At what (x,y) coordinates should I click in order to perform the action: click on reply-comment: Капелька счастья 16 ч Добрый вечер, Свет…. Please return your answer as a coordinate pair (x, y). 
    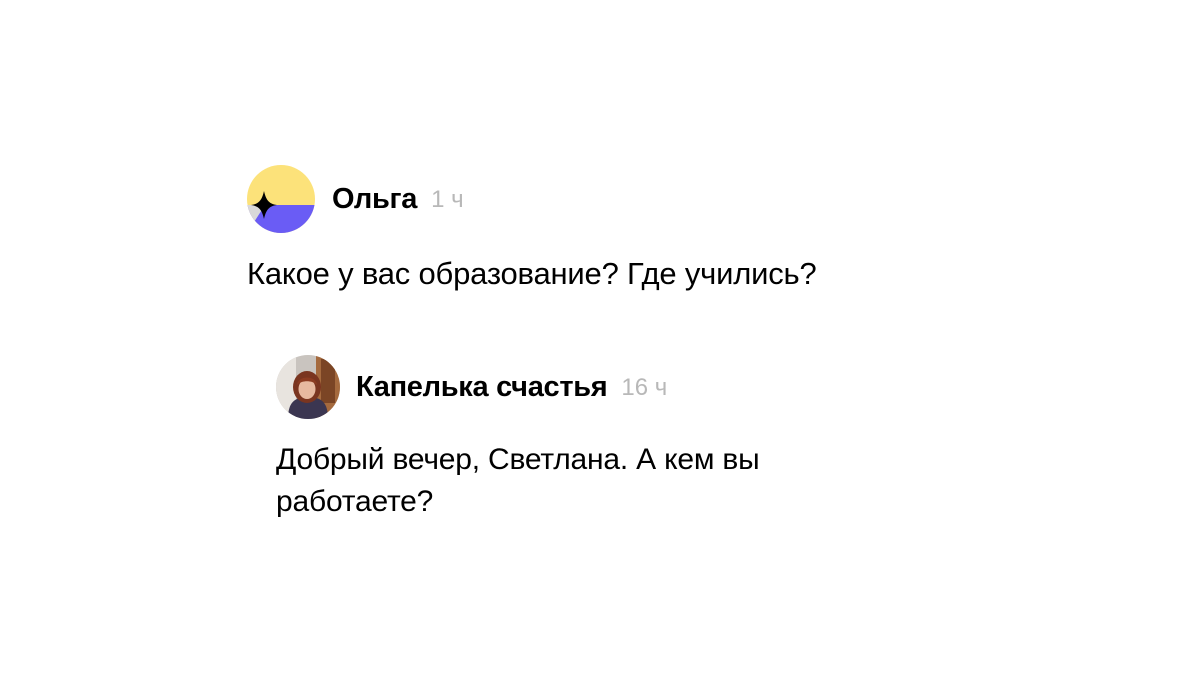
    Looking at the image, I should click on (576, 439).